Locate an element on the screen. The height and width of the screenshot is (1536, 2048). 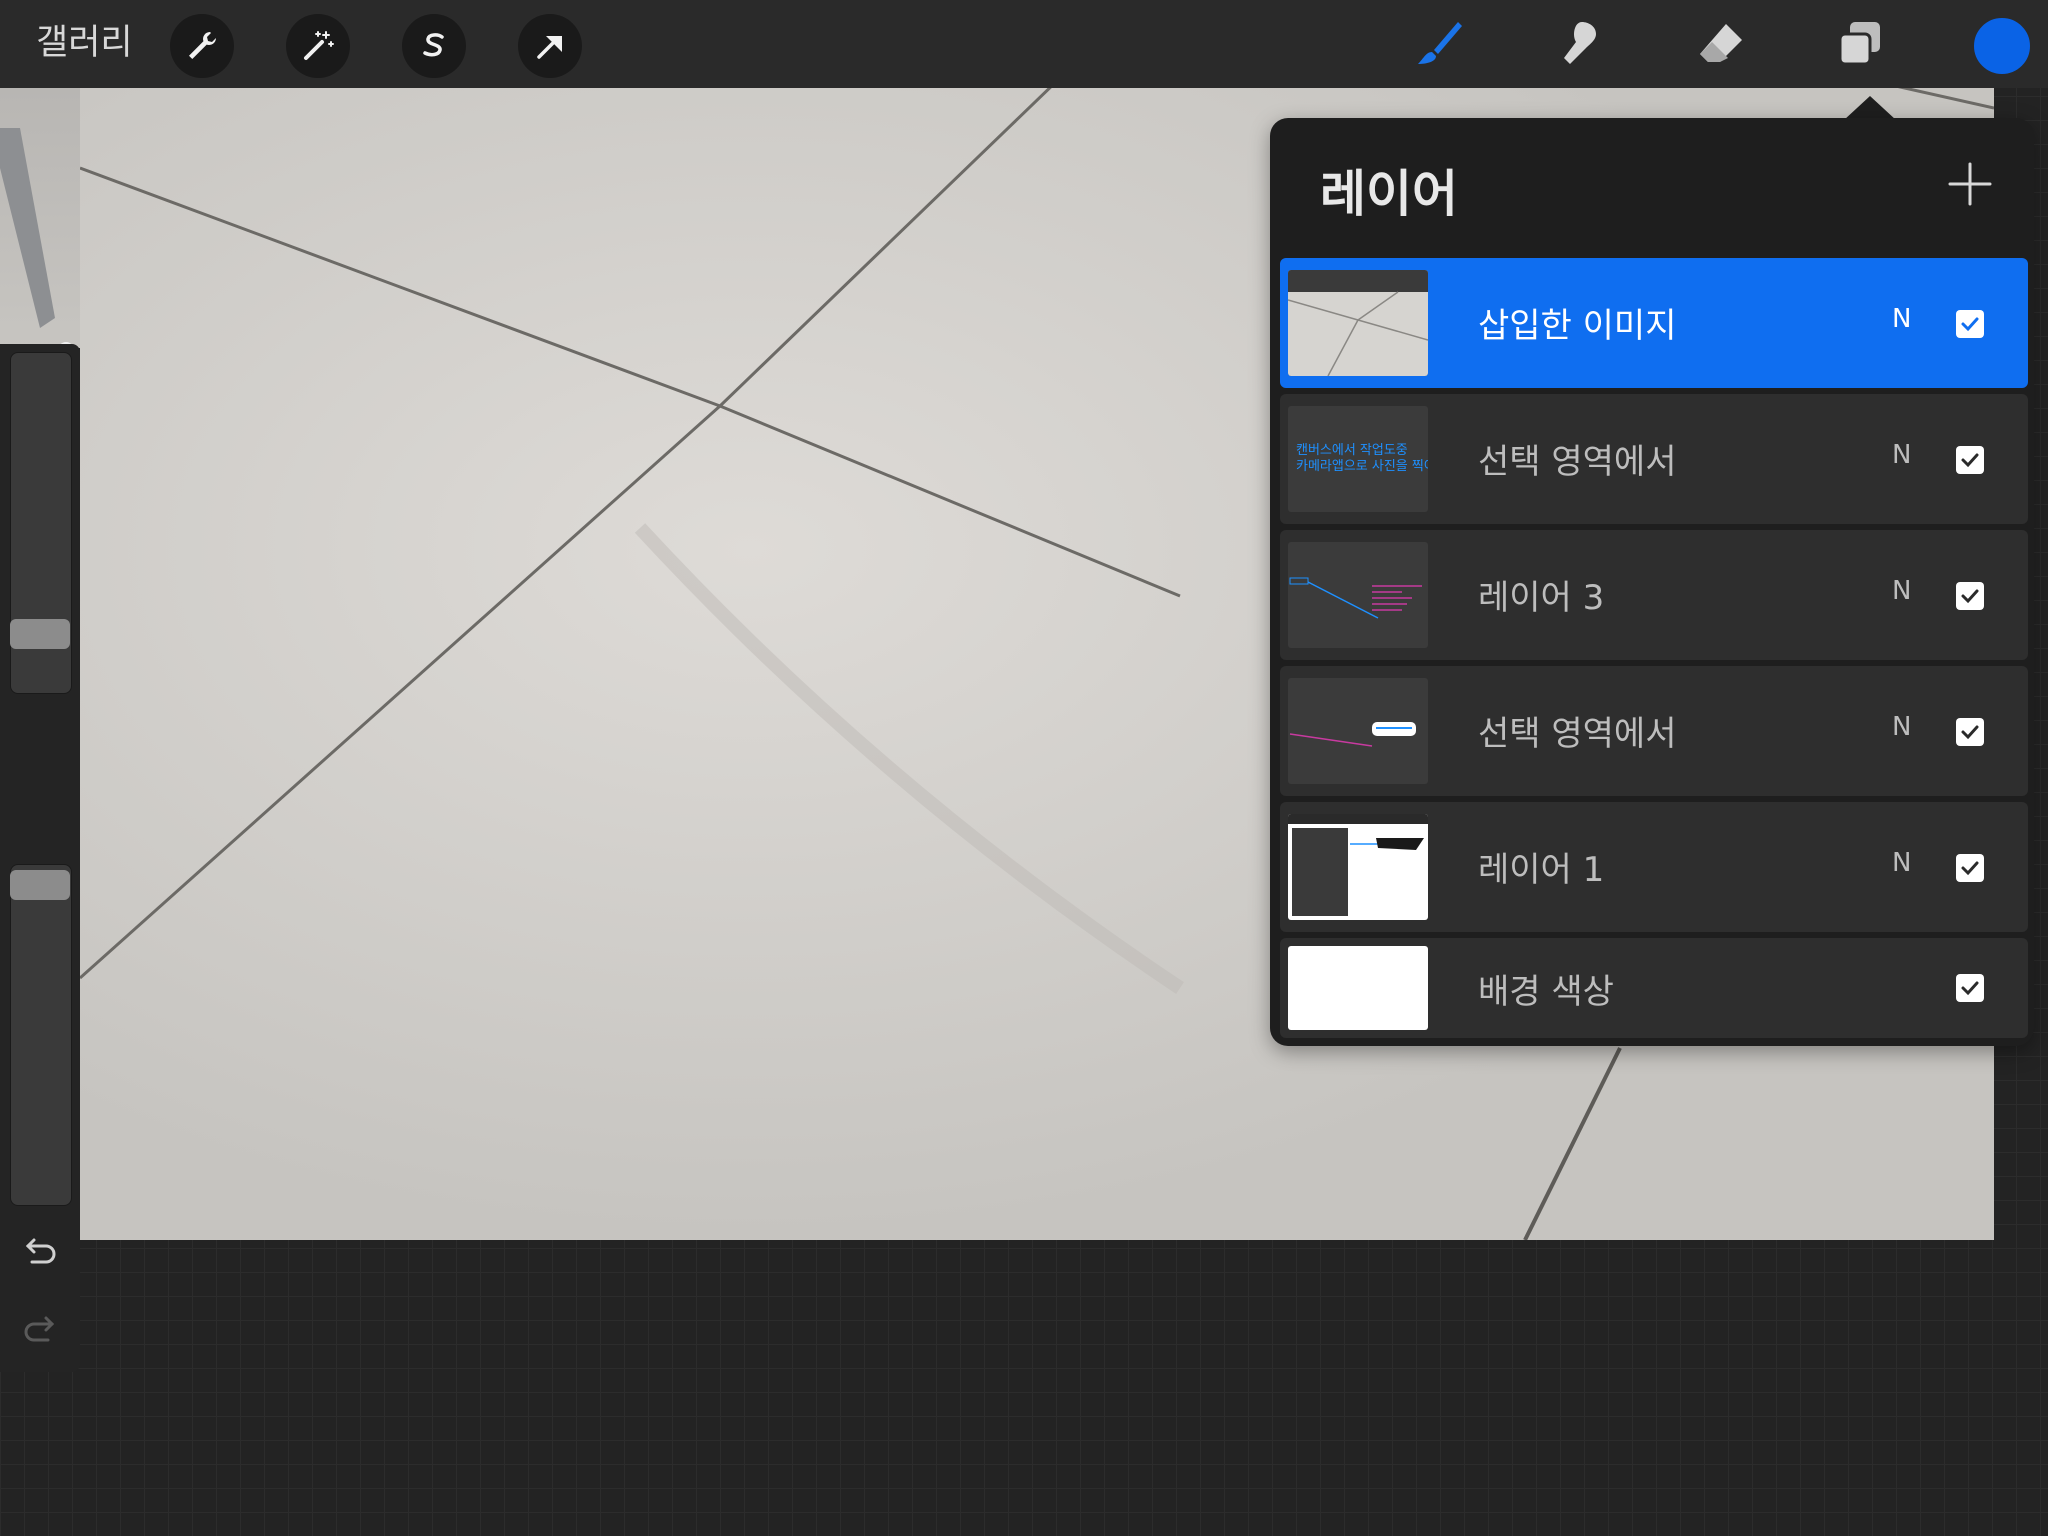
plus-icon is located at coordinates (1970, 184).